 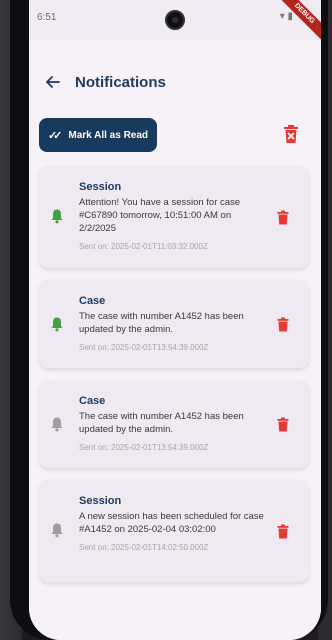 I want to click on mark-all-read-button: ✓✓ Mark All as Read, so click(x=98, y=135).